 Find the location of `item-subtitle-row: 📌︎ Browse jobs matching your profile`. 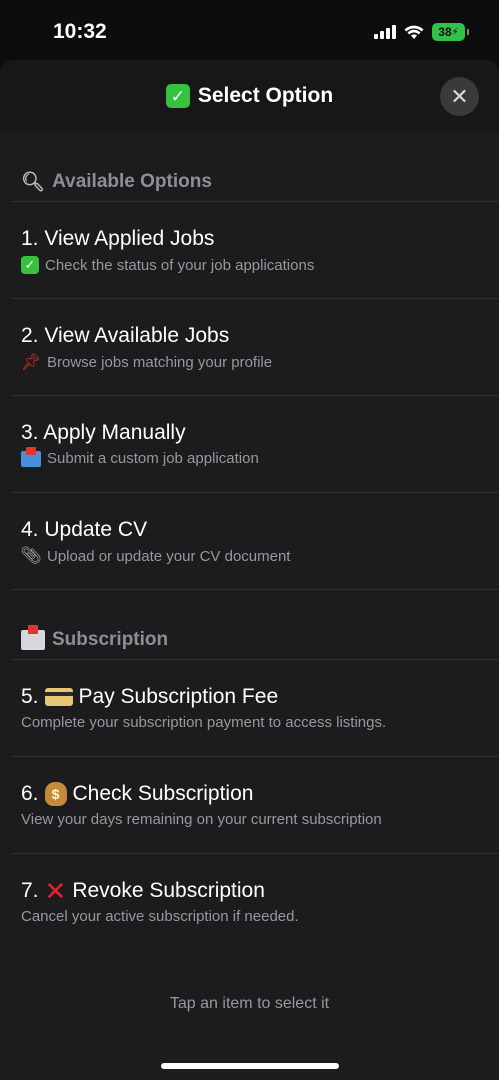

item-subtitle-row: 📌︎ Browse jobs matching your profile is located at coordinates (259, 362).